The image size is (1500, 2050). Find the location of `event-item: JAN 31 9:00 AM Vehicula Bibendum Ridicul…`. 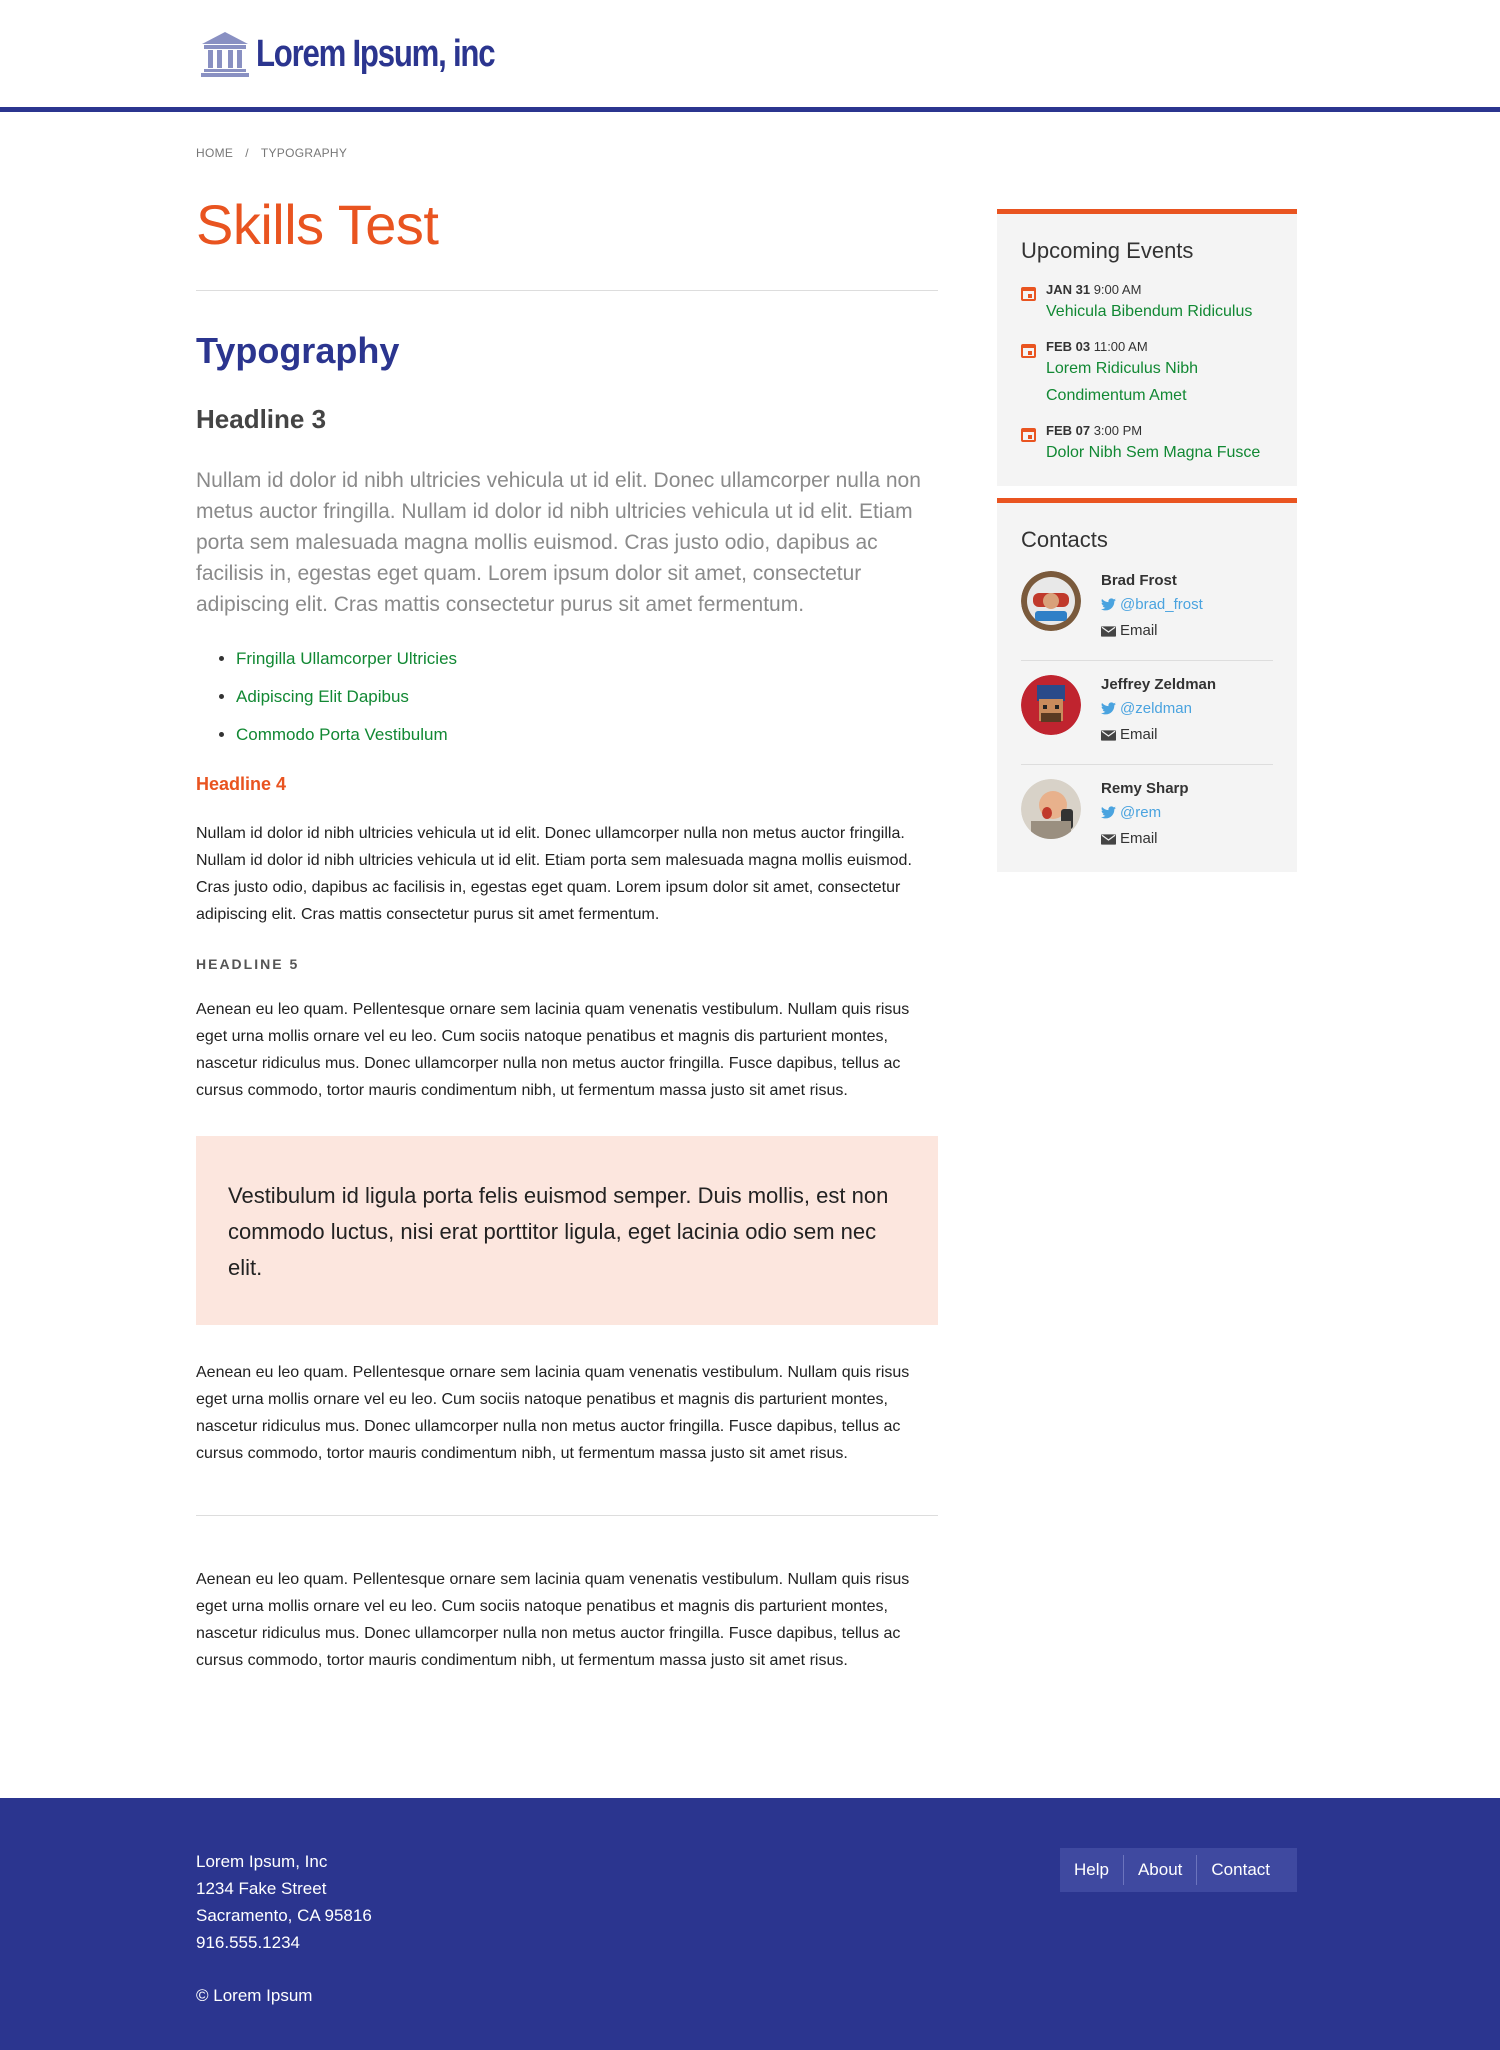

event-item: JAN 31 9:00 AM Vehicula Bibendum Ridicul… is located at coordinates (1147, 303).